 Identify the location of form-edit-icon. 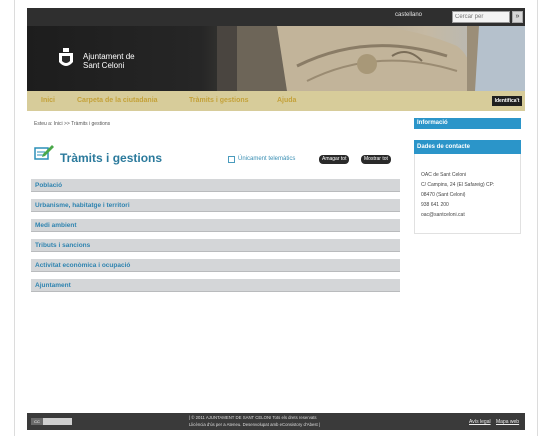
(44, 152).